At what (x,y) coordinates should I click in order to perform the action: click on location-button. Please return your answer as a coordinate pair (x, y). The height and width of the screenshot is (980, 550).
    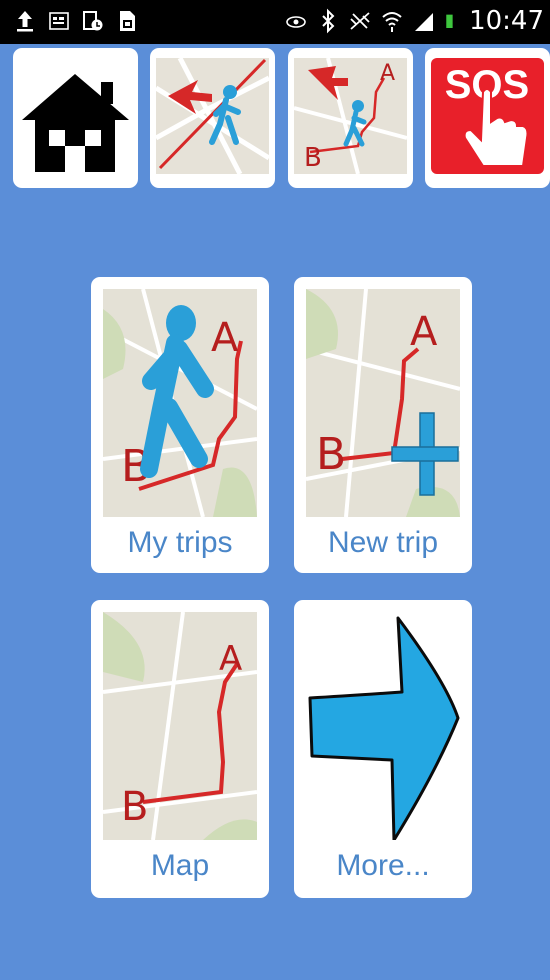
    Looking at the image, I should click on (212, 118).